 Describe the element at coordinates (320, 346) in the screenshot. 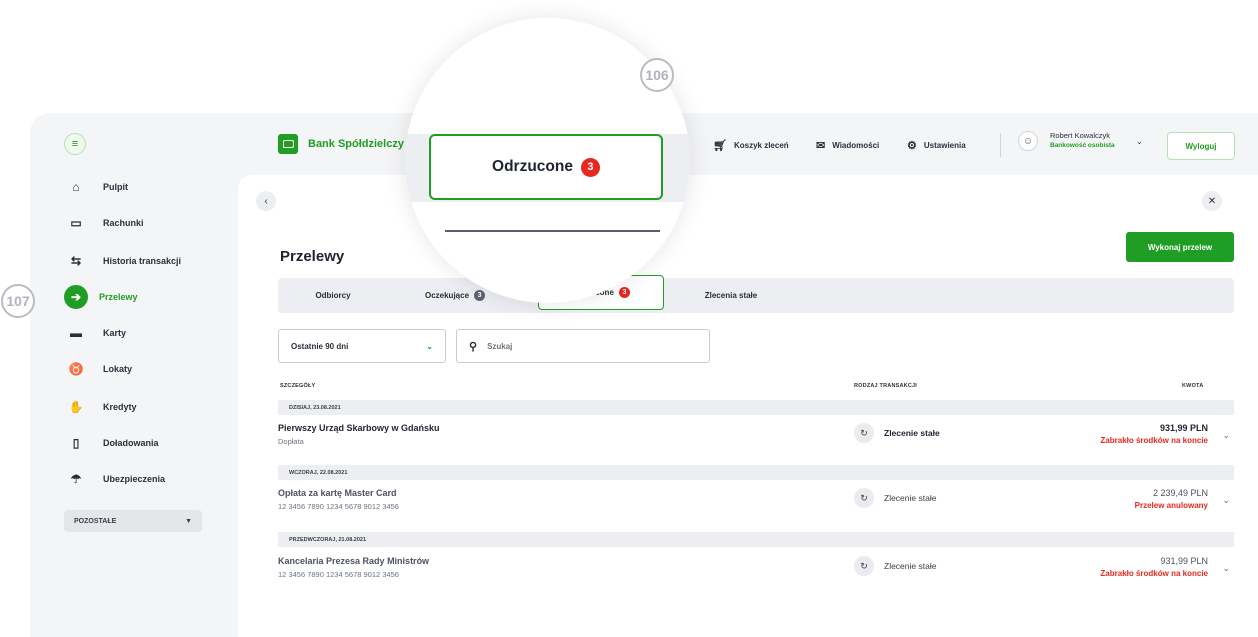

I see `period-value: Ostatnie 90 dni` at that location.